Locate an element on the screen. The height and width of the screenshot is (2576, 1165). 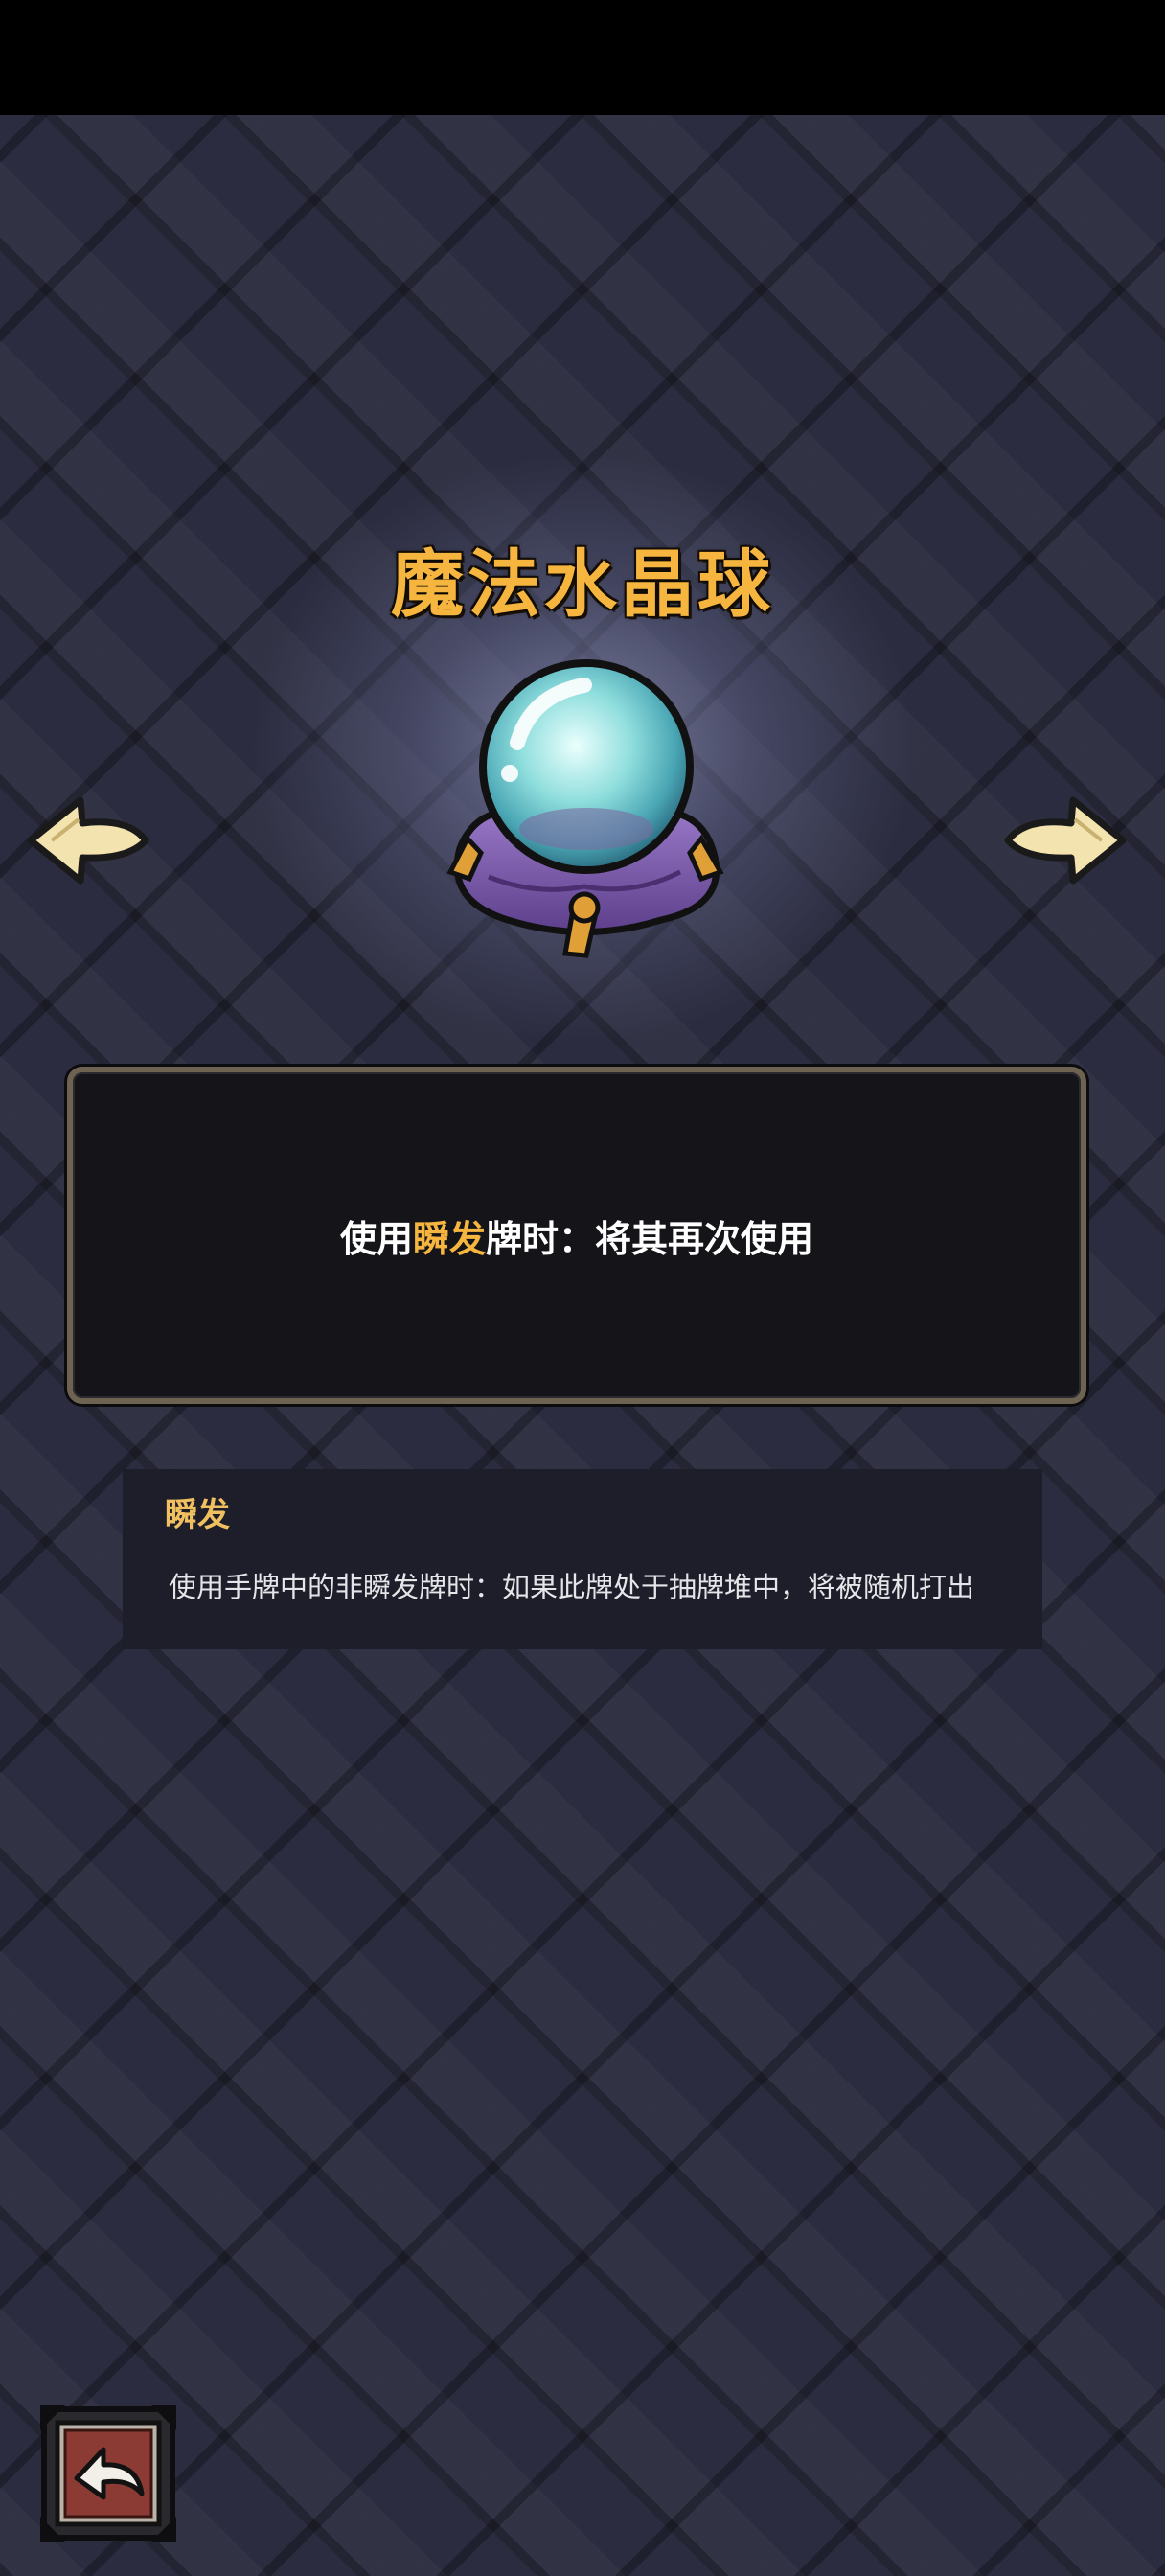
arrow-right-icon is located at coordinates (1065, 840).